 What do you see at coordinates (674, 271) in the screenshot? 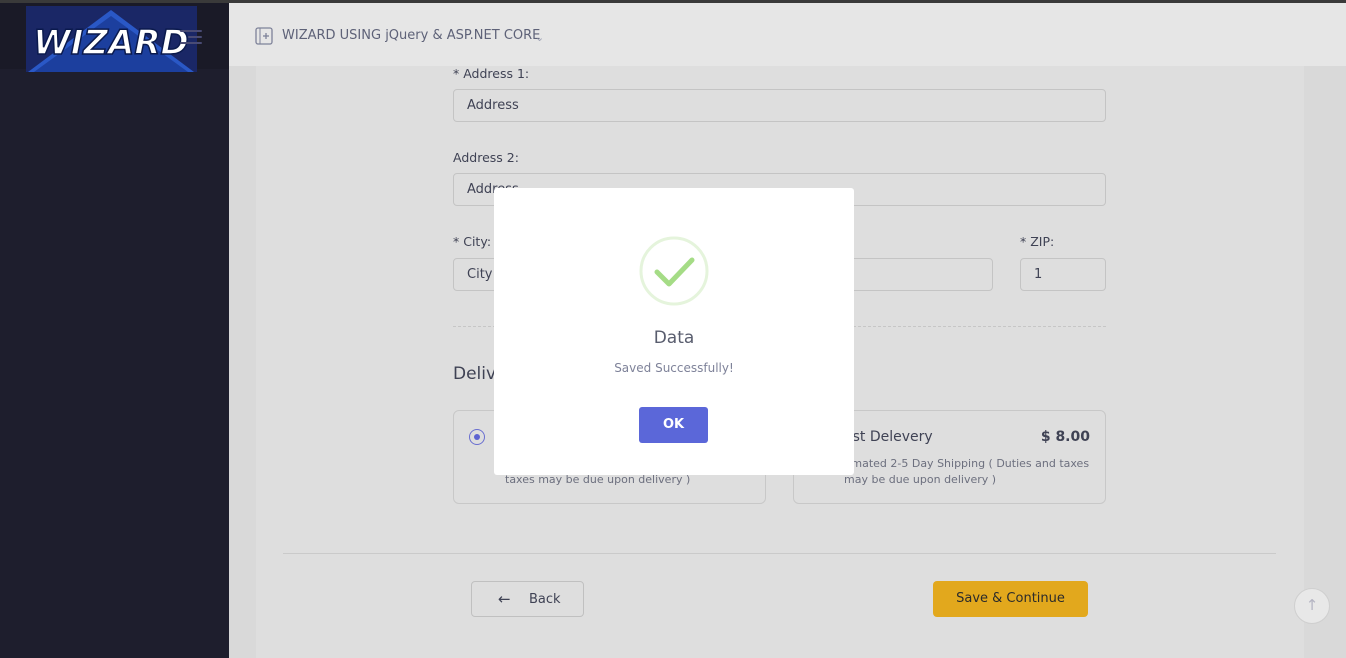
I see `check-circle-icon` at bounding box center [674, 271].